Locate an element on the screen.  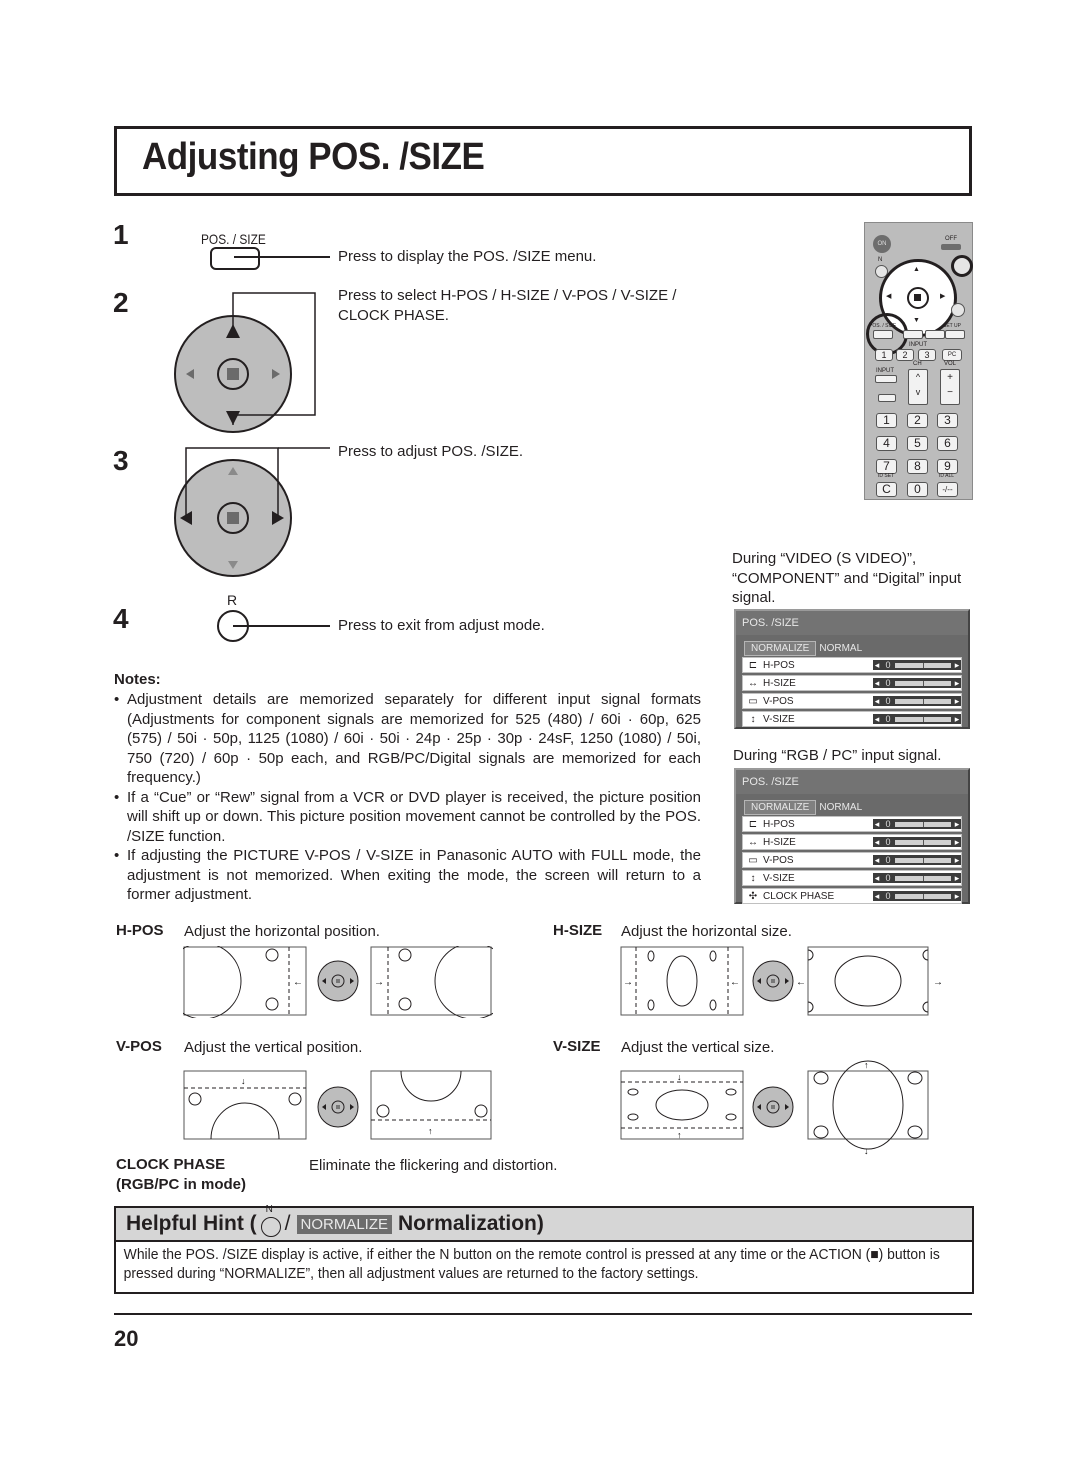
step-1-number: 1 is located at coordinates (121, 234).